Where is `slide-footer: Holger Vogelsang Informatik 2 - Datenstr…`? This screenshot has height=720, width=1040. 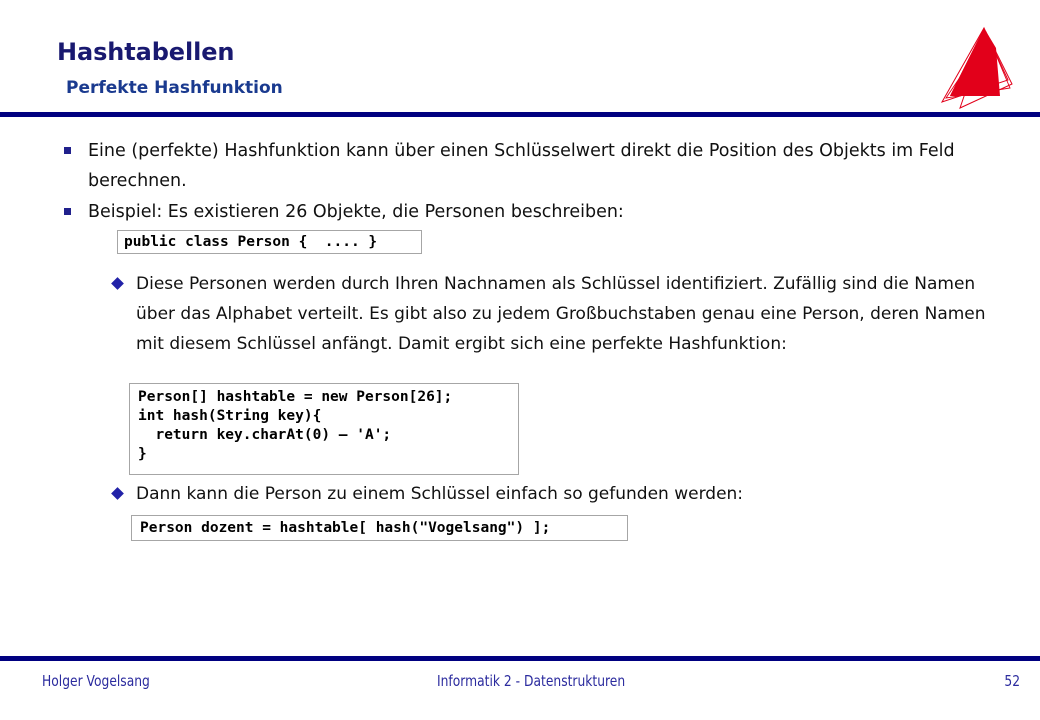
slide-footer: Holger Vogelsang Informatik 2 - Datenstr… is located at coordinates (520, 687).